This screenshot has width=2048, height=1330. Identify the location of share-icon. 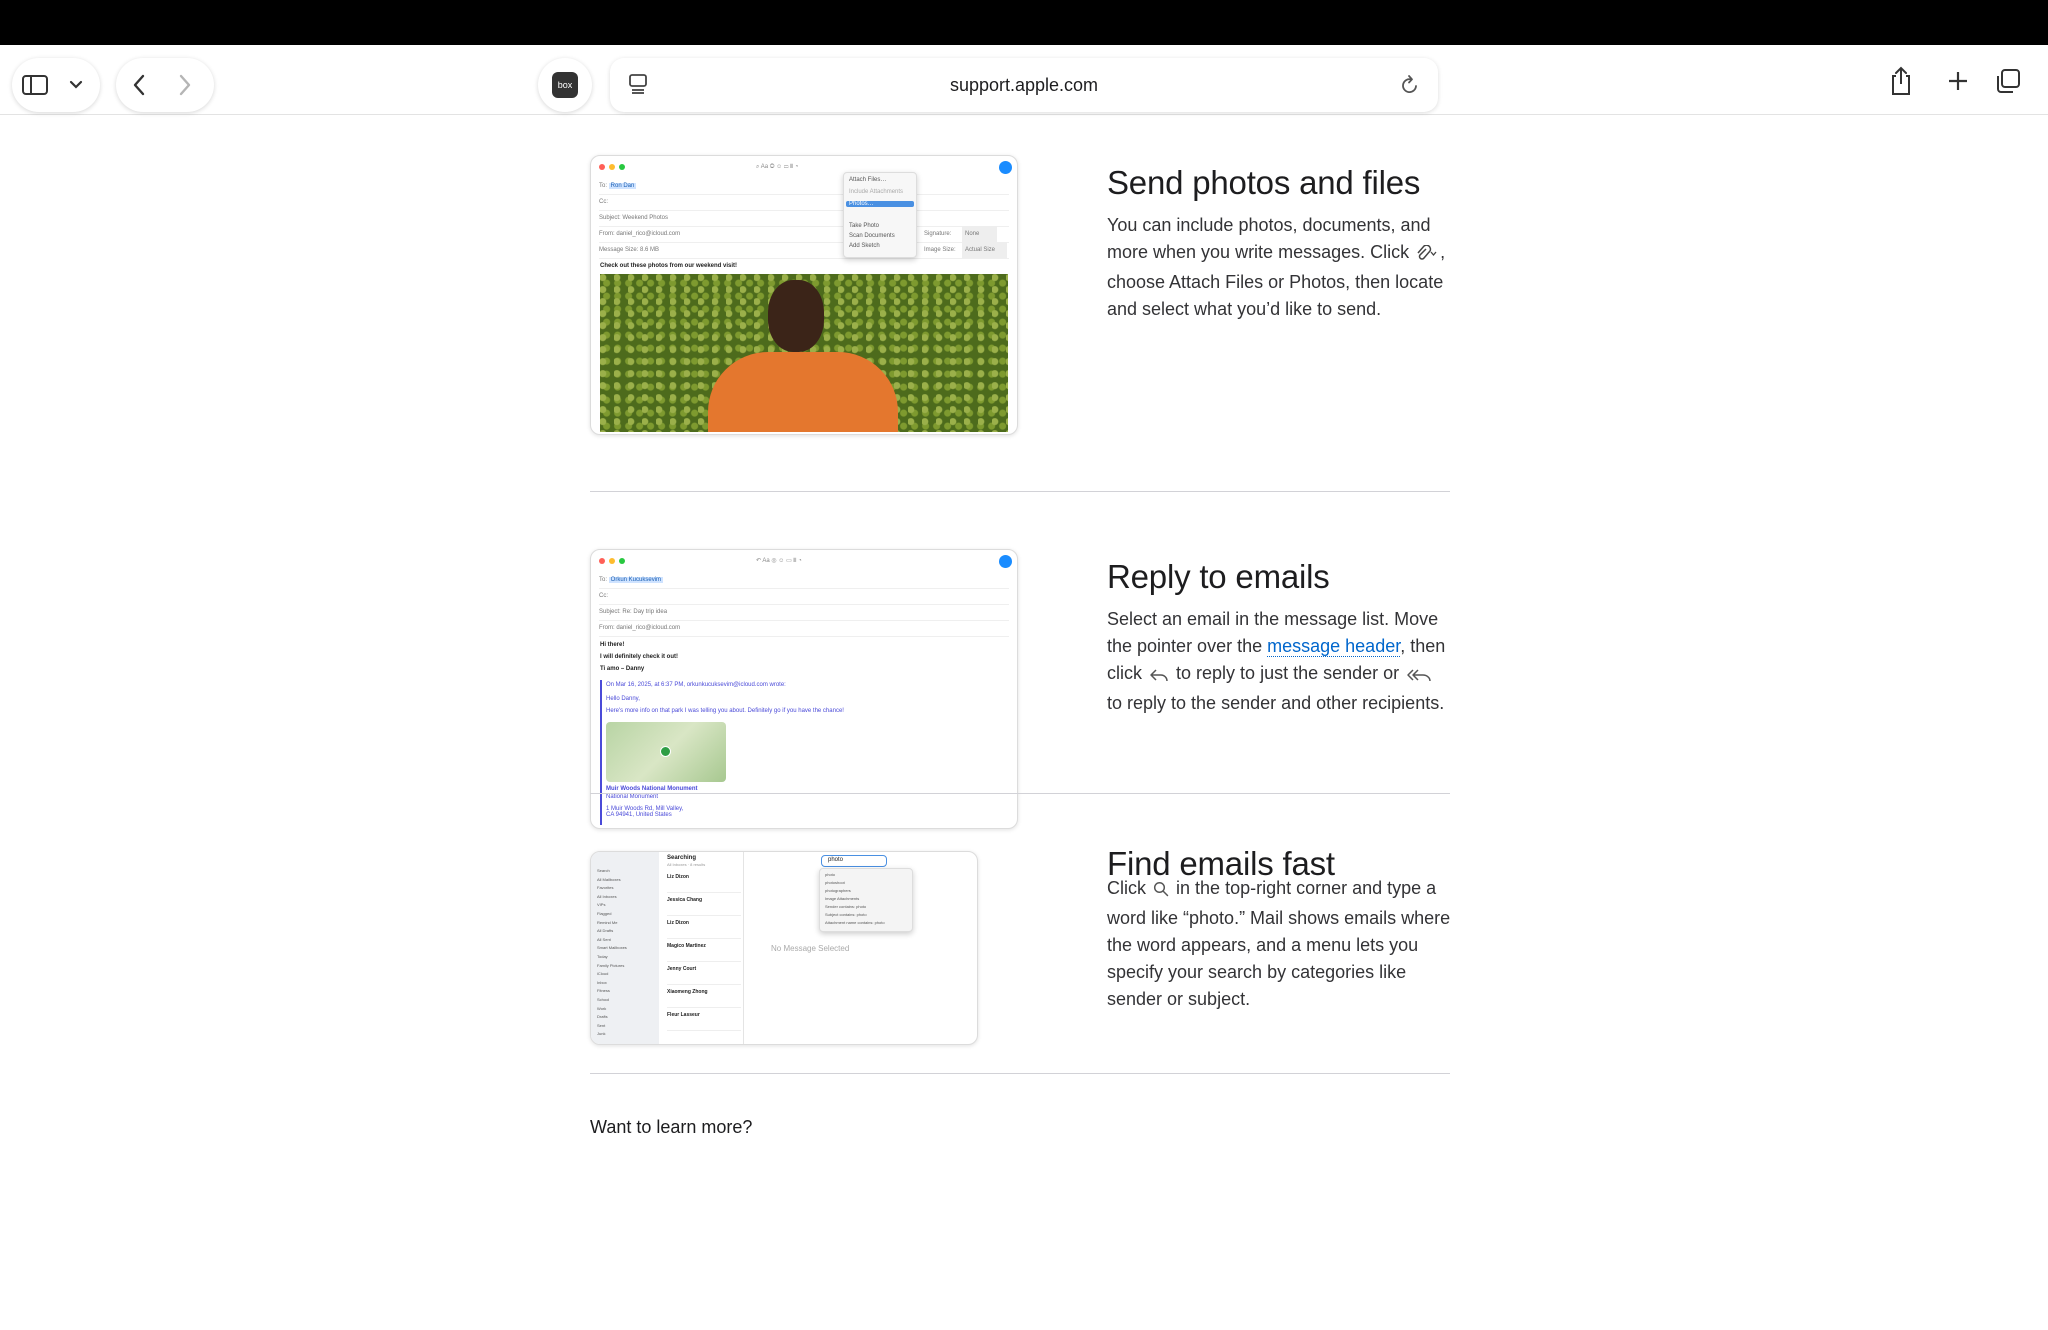
(1901, 83).